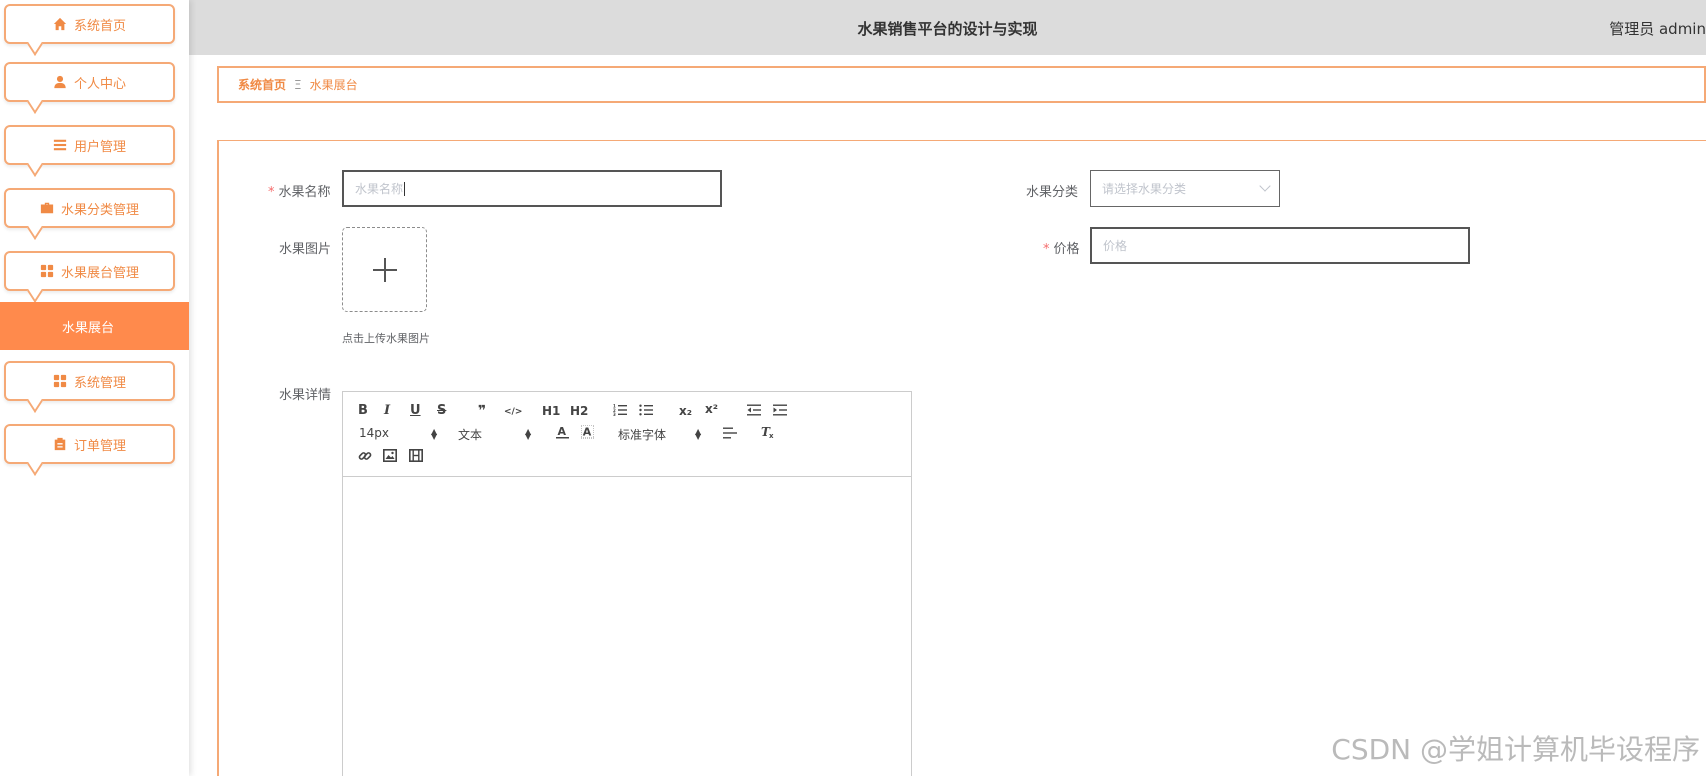 Image resolution: width=1706 pixels, height=776 pixels. What do you see at coordinates (614, 414) in the screenshot?
I see `svg-text: 3` at bounding box center [614, 414].